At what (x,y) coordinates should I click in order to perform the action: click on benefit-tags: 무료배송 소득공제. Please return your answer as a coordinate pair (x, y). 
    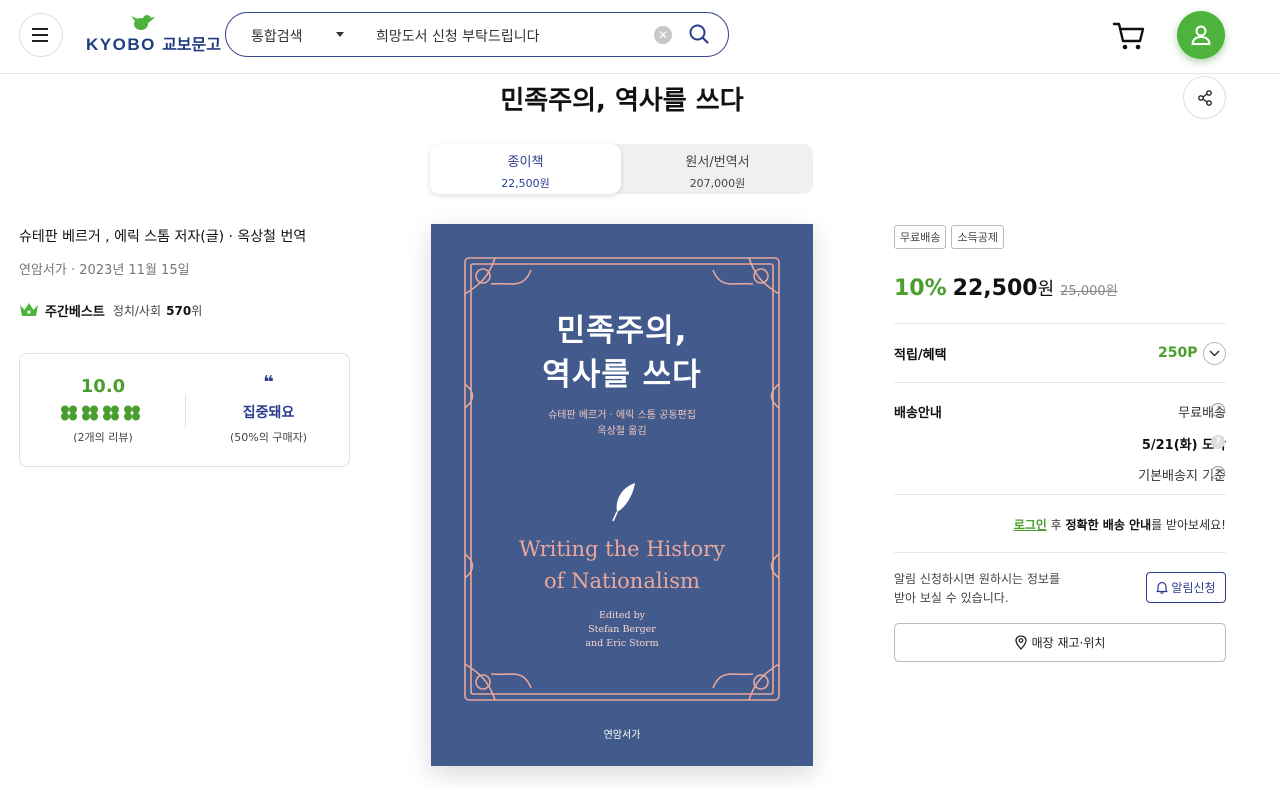
    Looking at the image, I should click on (949, 237).